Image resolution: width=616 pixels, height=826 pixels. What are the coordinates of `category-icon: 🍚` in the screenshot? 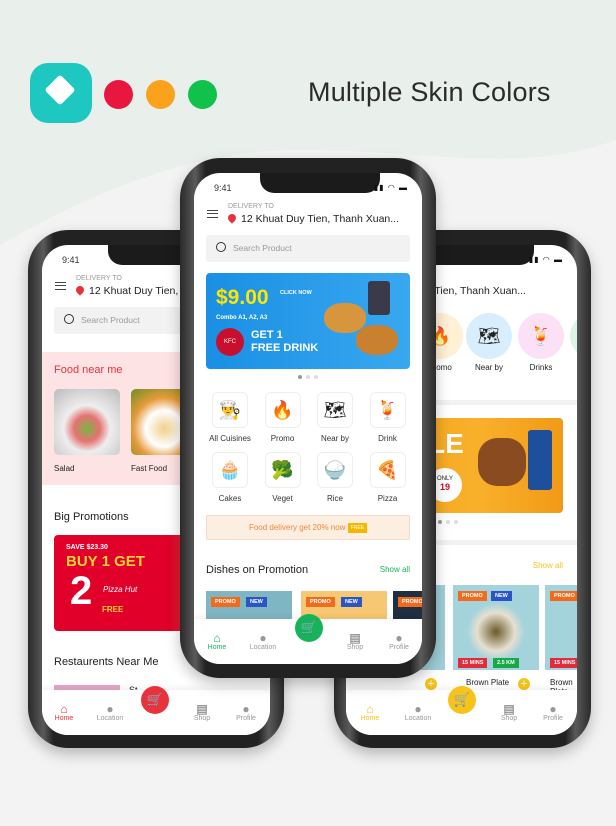 It's located at (335, 470).